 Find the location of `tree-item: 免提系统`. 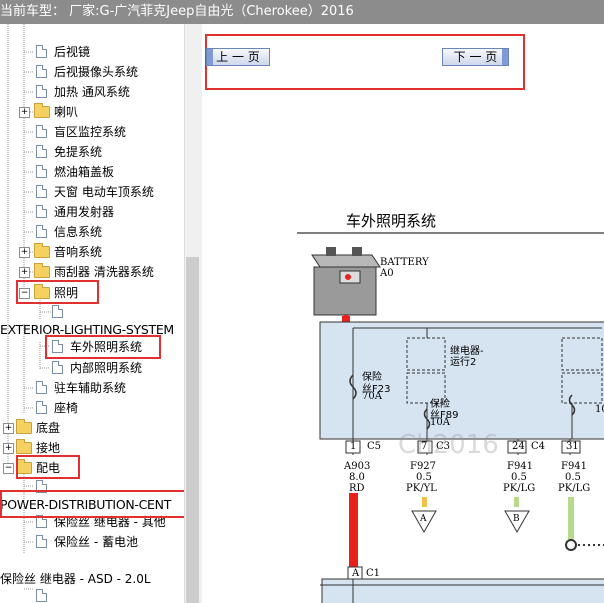

tree-item: 免提系统 is located at coordinates (92, 152).